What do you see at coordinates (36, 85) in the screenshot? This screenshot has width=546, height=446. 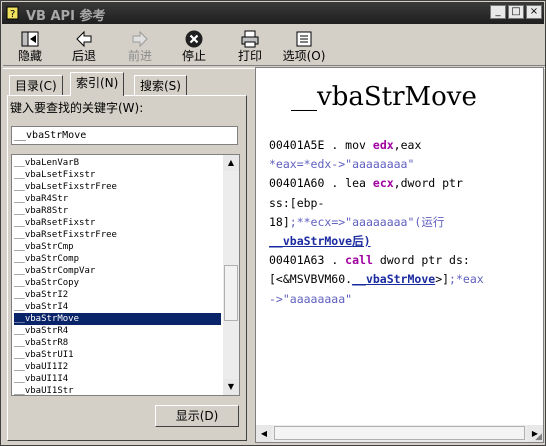 I see `tab-contents: 目录(C)` at bounding box center [36, 85].